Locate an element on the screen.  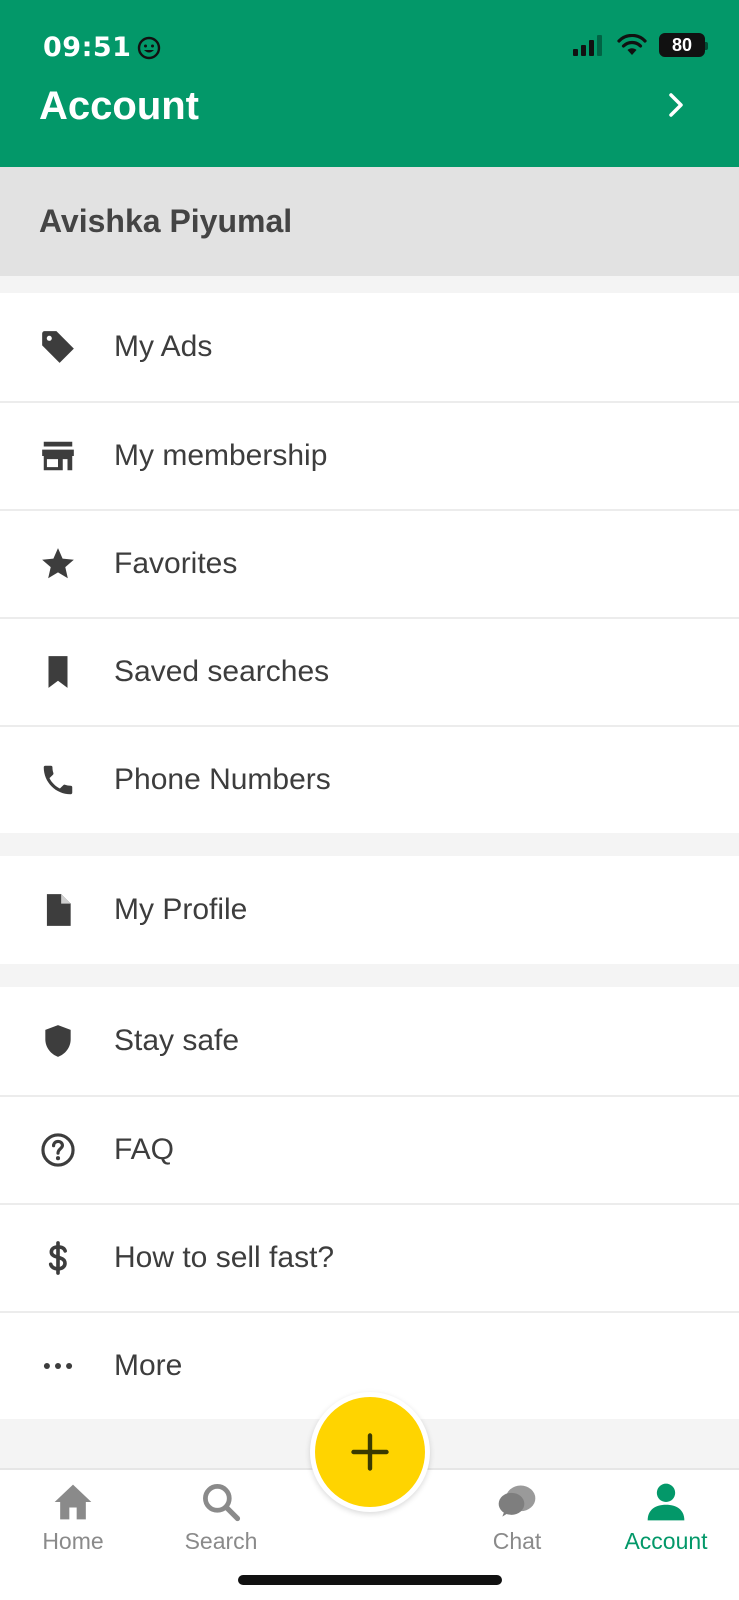
menu-item-label: FAQ is located at coordinates (144, 1149).